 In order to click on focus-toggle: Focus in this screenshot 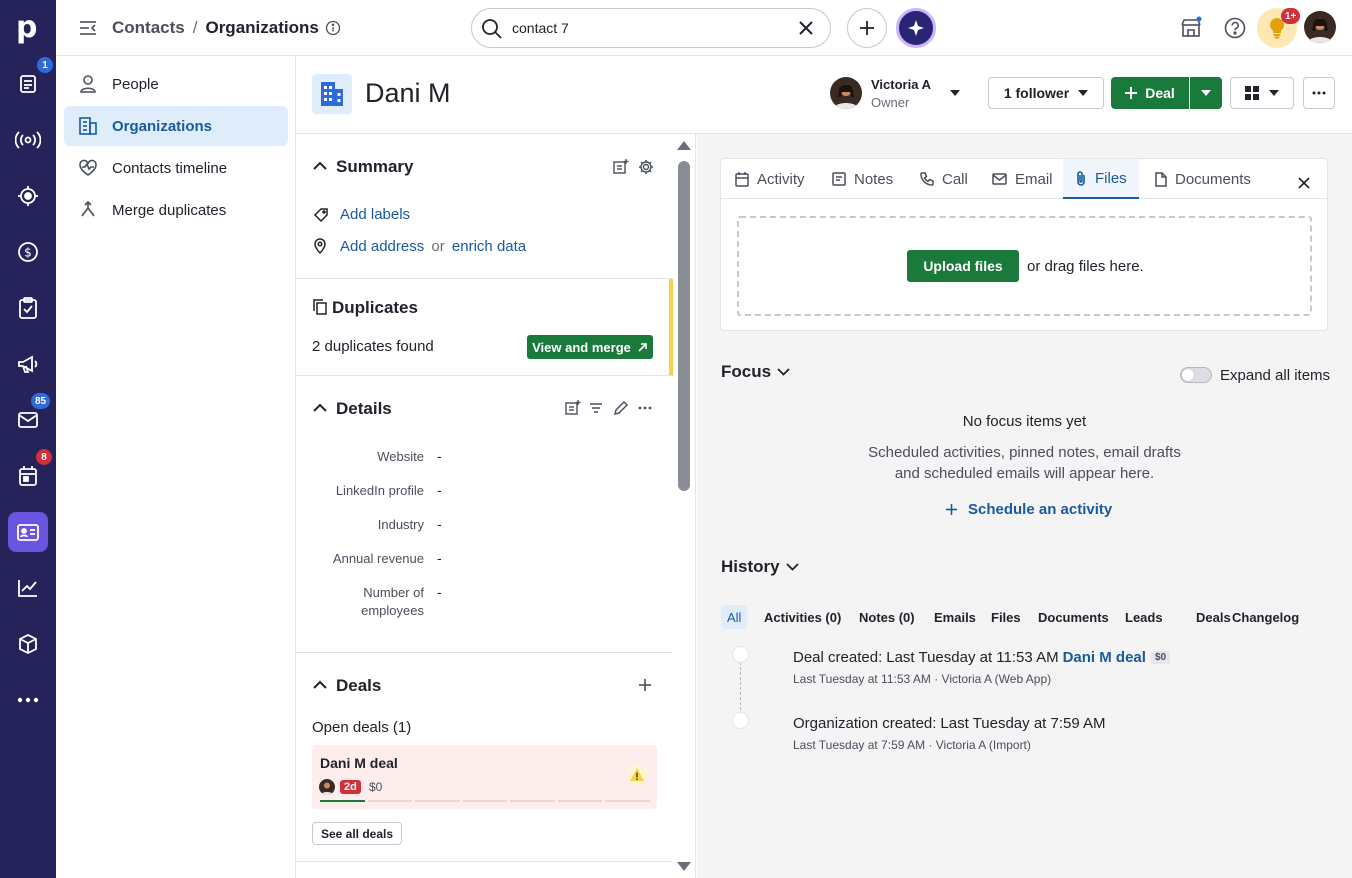, I will do `click(755, 372)`.